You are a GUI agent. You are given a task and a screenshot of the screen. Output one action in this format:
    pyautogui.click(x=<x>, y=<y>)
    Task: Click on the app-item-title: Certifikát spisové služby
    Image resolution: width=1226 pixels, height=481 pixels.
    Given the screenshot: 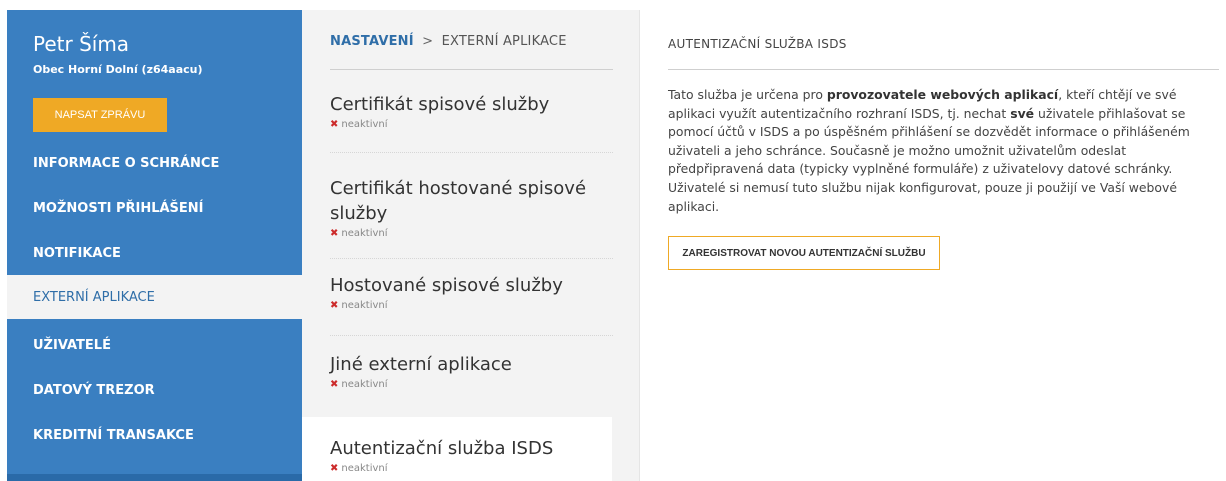 What is the action you would take?
    pyautogui.click(x=440, y=104)
    